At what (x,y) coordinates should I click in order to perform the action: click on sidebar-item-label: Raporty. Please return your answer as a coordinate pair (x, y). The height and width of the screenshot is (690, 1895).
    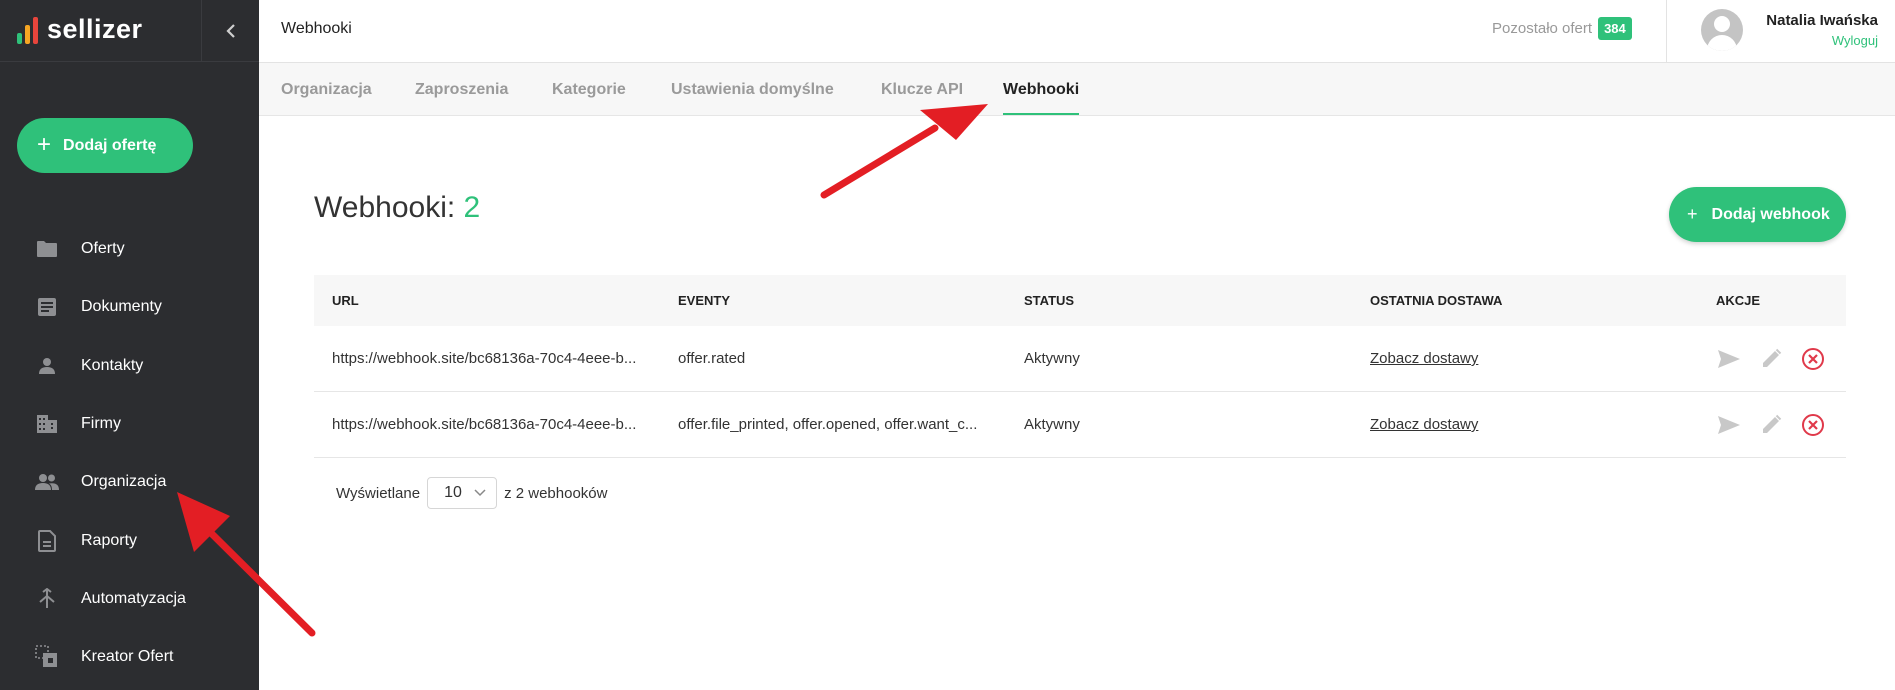
    Looking at the image, I should click on (109, 540).